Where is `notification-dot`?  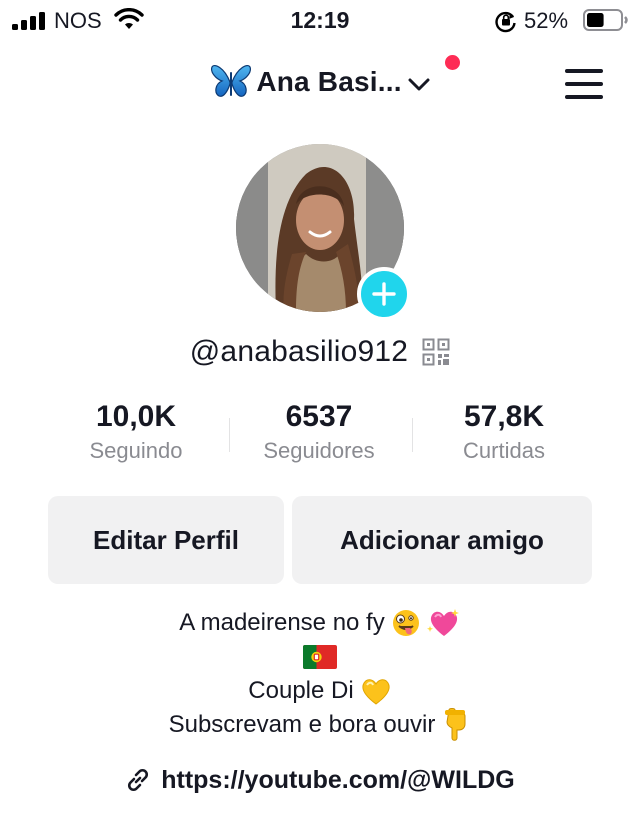
notification-dot is located at coordinates (452, 62).